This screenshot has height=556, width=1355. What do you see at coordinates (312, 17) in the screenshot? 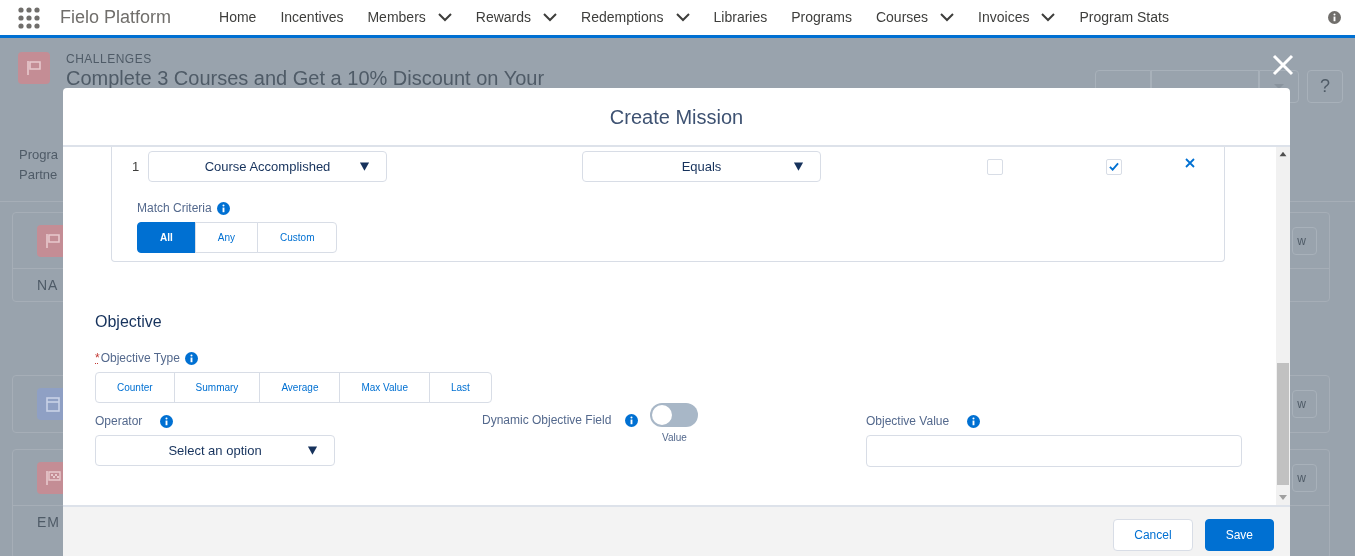
I see `nav-item: Incentives` at bounding box center [312, 17].